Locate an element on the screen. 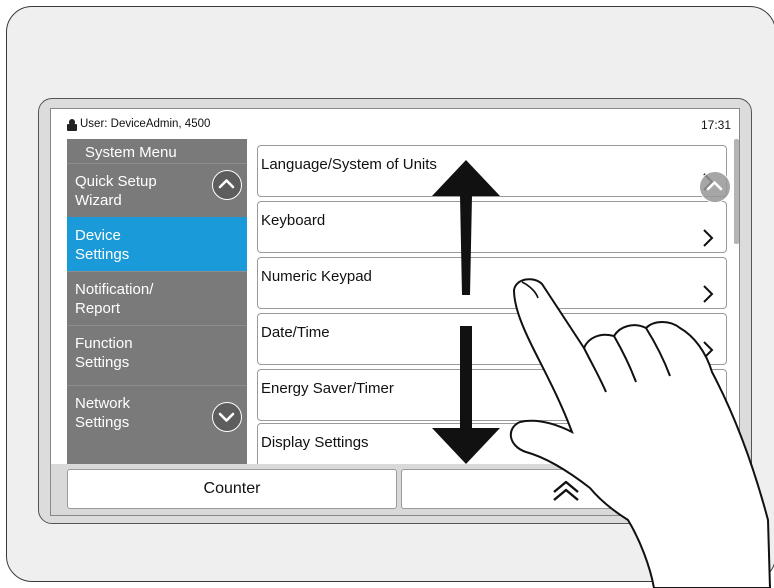 This screenshot has width=774, height=588. sidebar-item-label: Quick Setup is located at coordinates (116, 181).